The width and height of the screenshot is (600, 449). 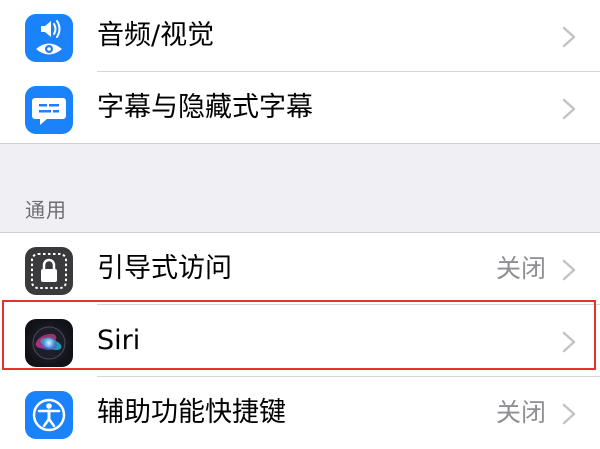 What do you see at coordinates (156, 35) in the screenshot?
I see `settings-row-label: 音频/视觉` at bounding box center [156, 35].